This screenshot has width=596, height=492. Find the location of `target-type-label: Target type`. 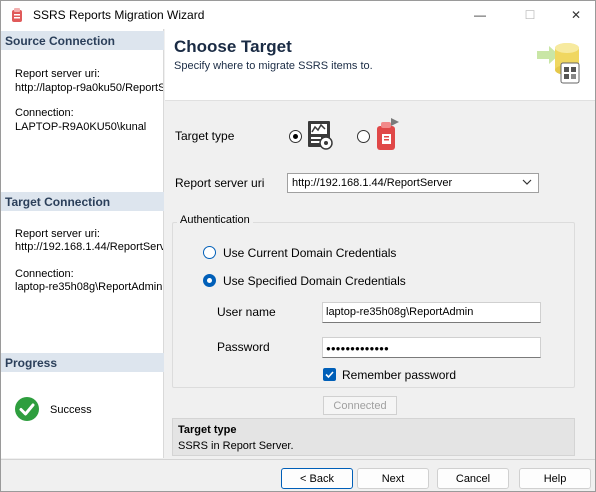

target-type-label: Target type is located at coordinates (205, 136).